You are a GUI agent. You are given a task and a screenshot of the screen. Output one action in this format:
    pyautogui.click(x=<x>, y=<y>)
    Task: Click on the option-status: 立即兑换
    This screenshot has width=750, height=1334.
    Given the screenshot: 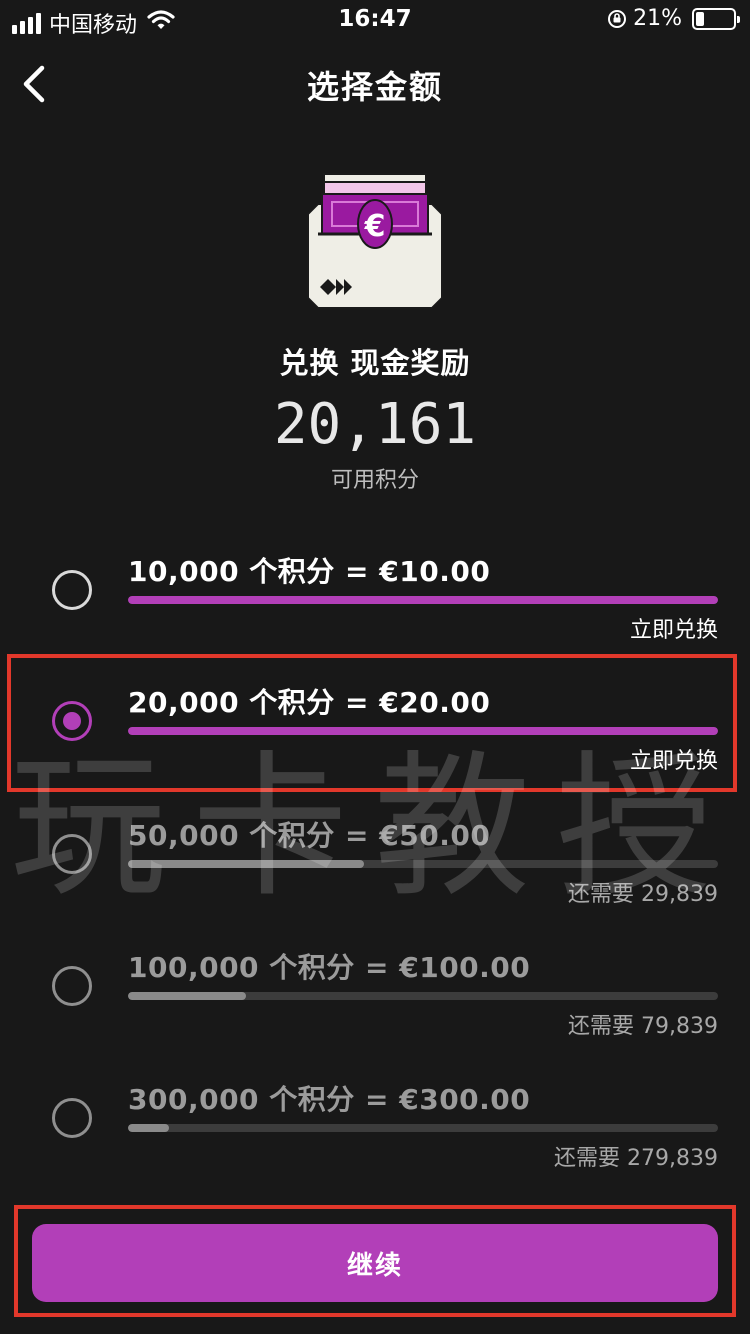 What is the action you would take?
    pyautogui.click(x=673, y=630)
    